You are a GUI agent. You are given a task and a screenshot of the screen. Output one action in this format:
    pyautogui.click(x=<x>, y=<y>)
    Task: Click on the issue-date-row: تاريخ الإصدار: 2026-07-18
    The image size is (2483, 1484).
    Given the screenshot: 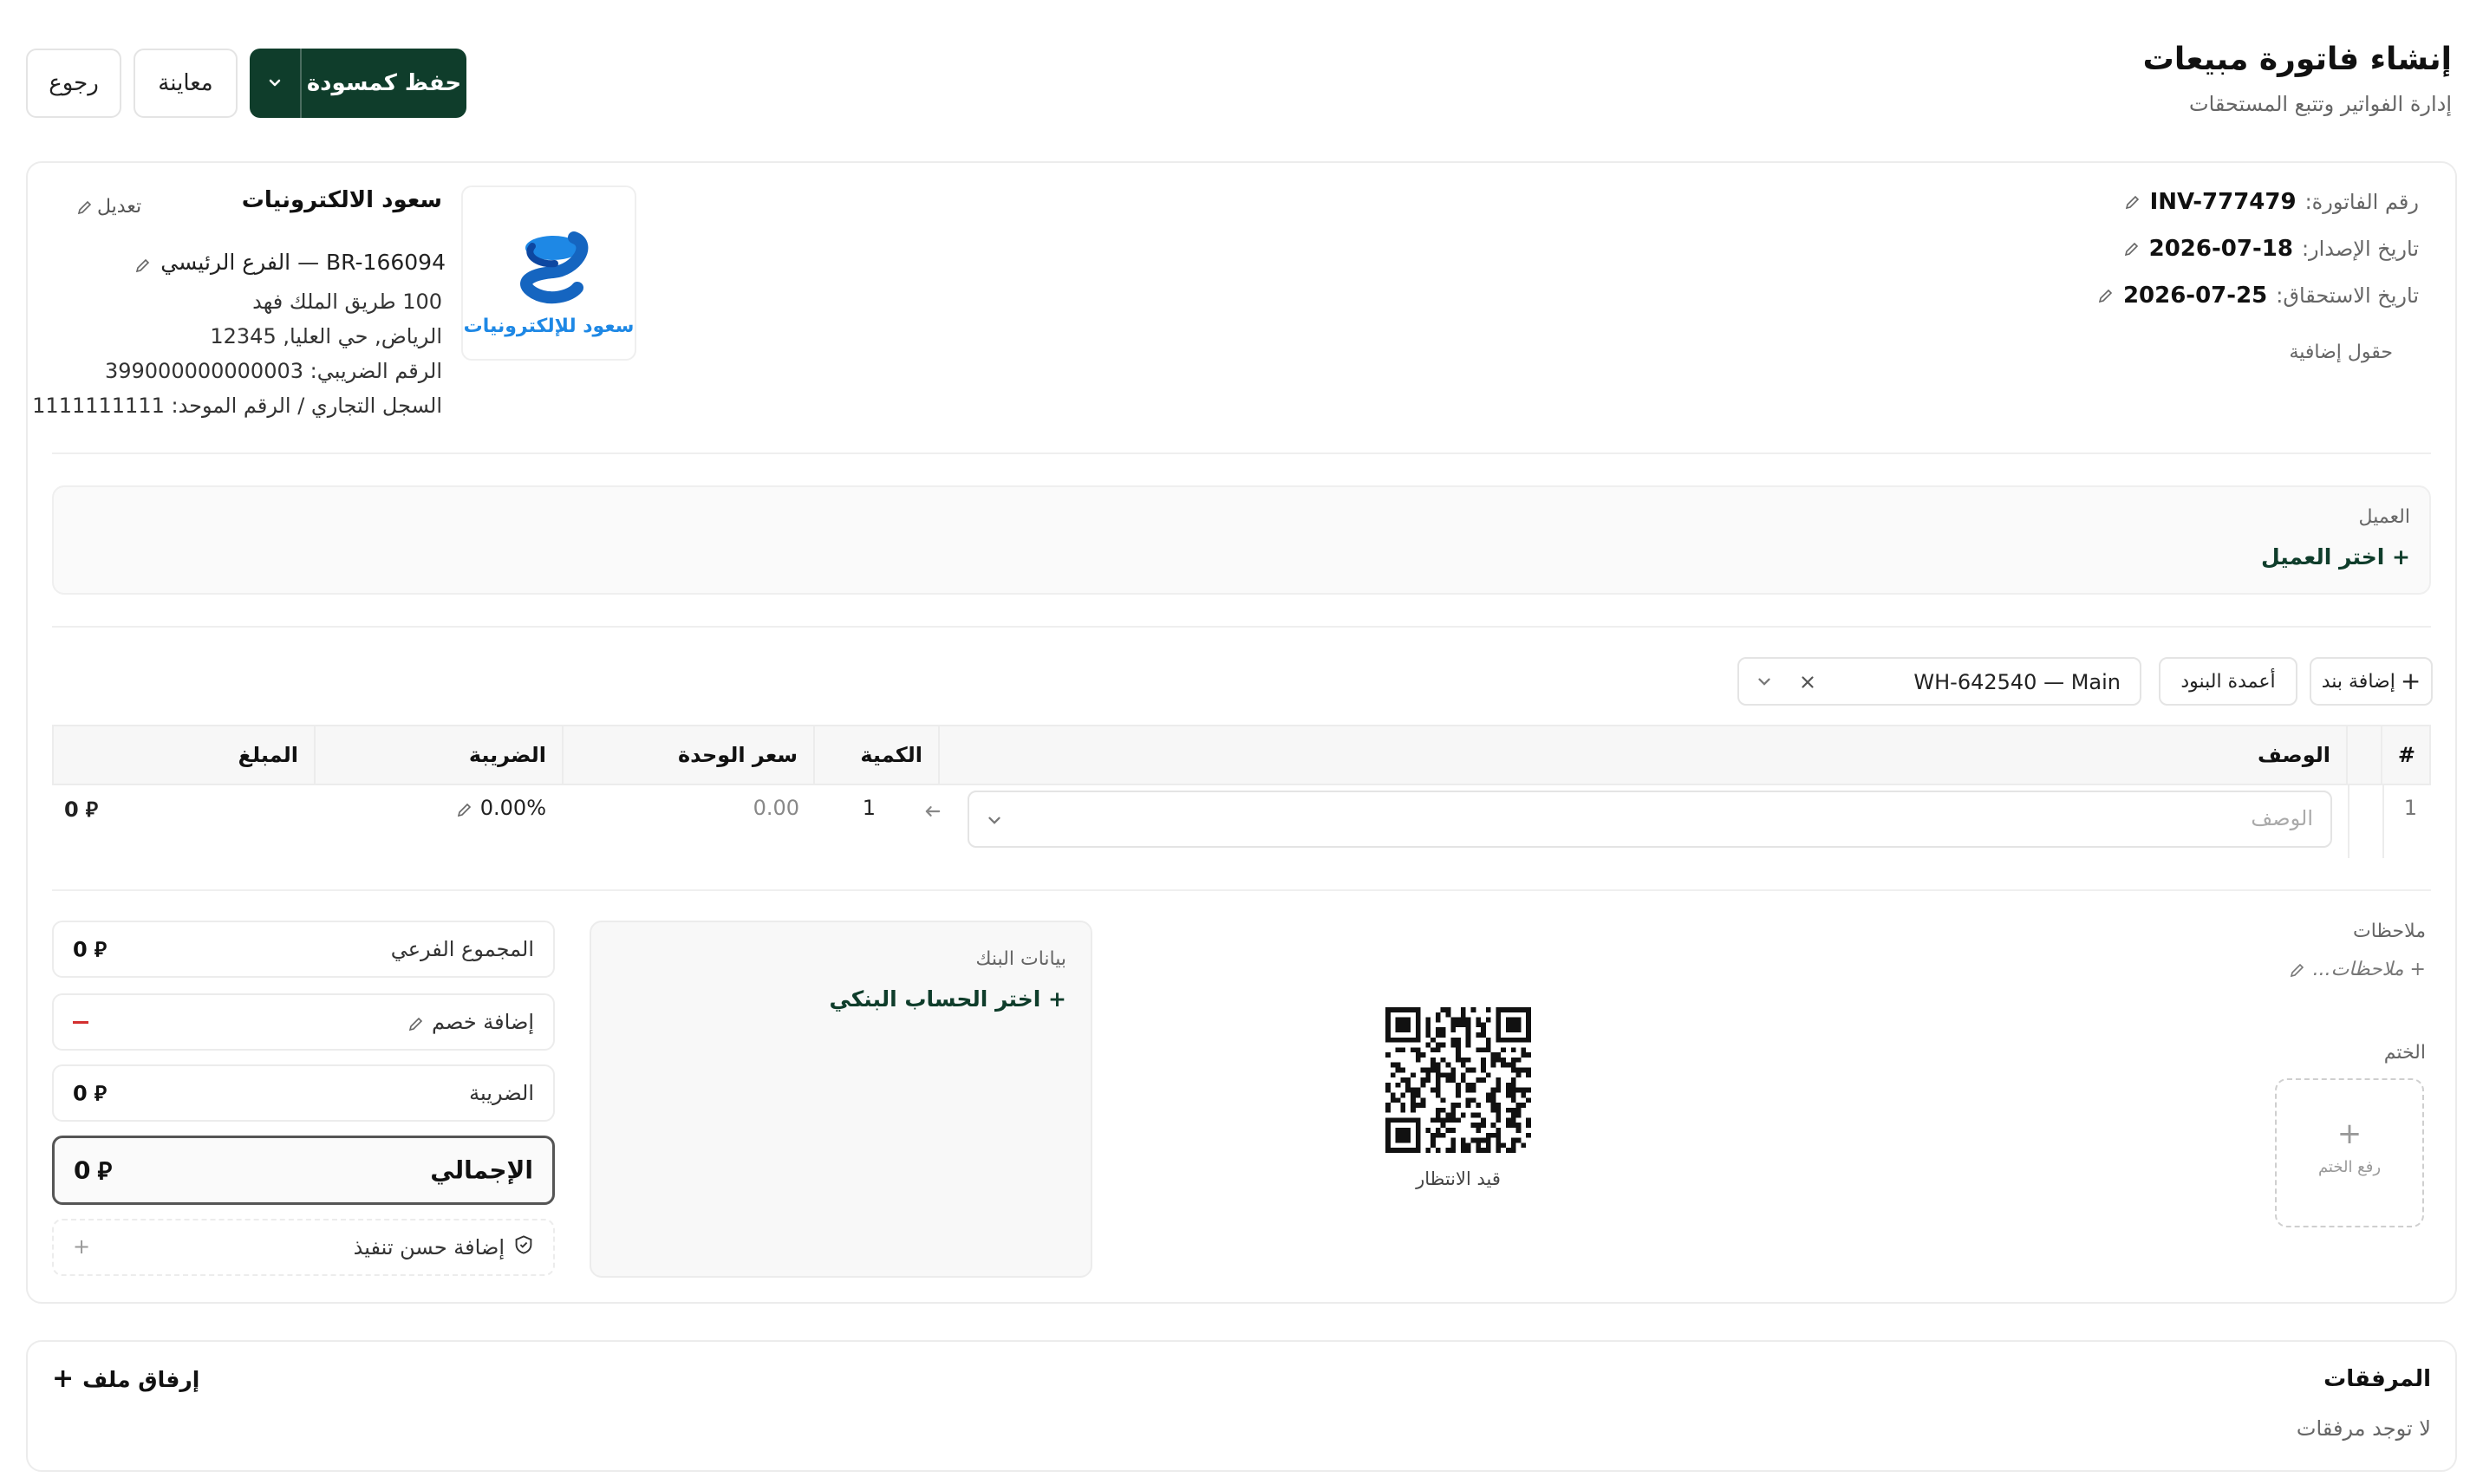 What is the action you would take?
    pyautogui.click(x=2271, y=249)
    